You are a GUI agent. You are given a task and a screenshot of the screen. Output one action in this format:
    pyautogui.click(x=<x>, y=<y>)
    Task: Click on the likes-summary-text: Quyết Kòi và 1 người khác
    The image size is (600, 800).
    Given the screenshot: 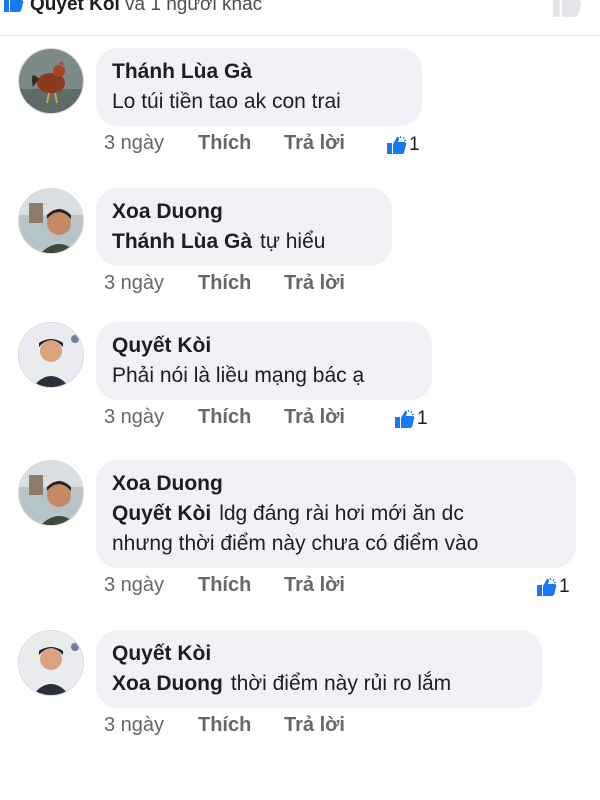 What is the action you would take?
    pyautogui.click(x=146, y=8)
    